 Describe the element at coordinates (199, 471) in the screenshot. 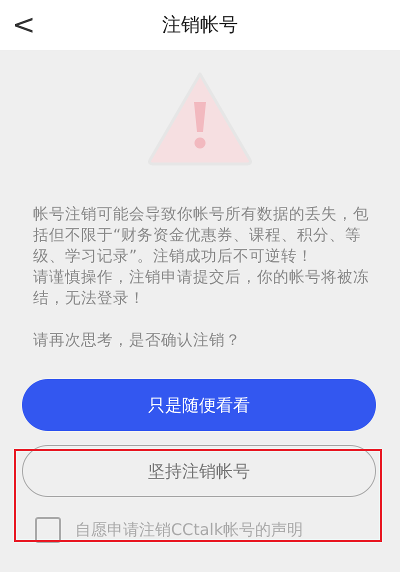

I see `confirm-deletion-button: 坚持注销帐号` at that location.